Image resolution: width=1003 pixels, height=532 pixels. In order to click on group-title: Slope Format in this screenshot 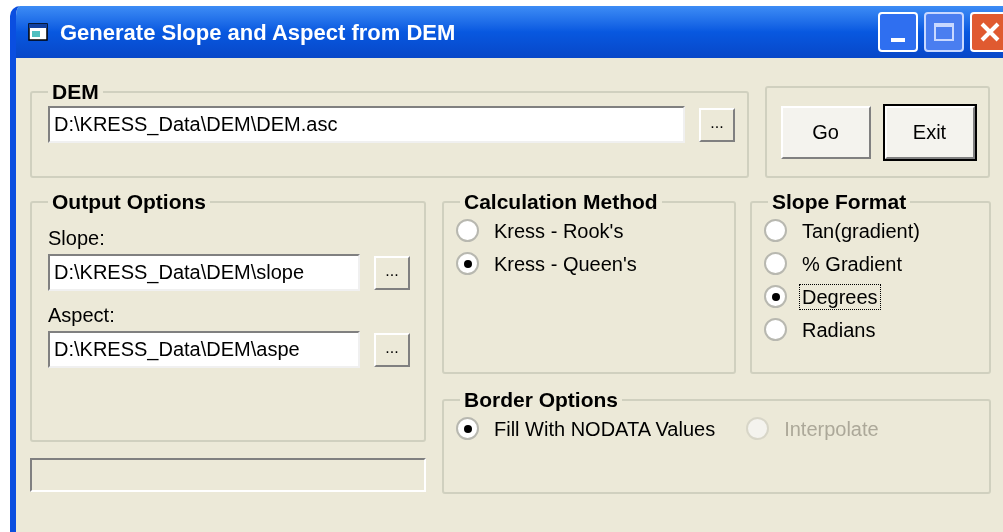, I will do `click(839, 202)`.